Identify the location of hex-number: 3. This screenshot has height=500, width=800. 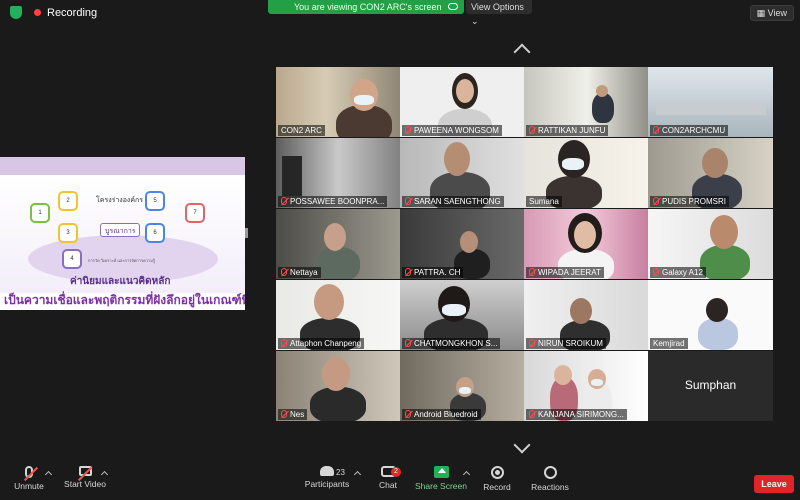
(68, 233).